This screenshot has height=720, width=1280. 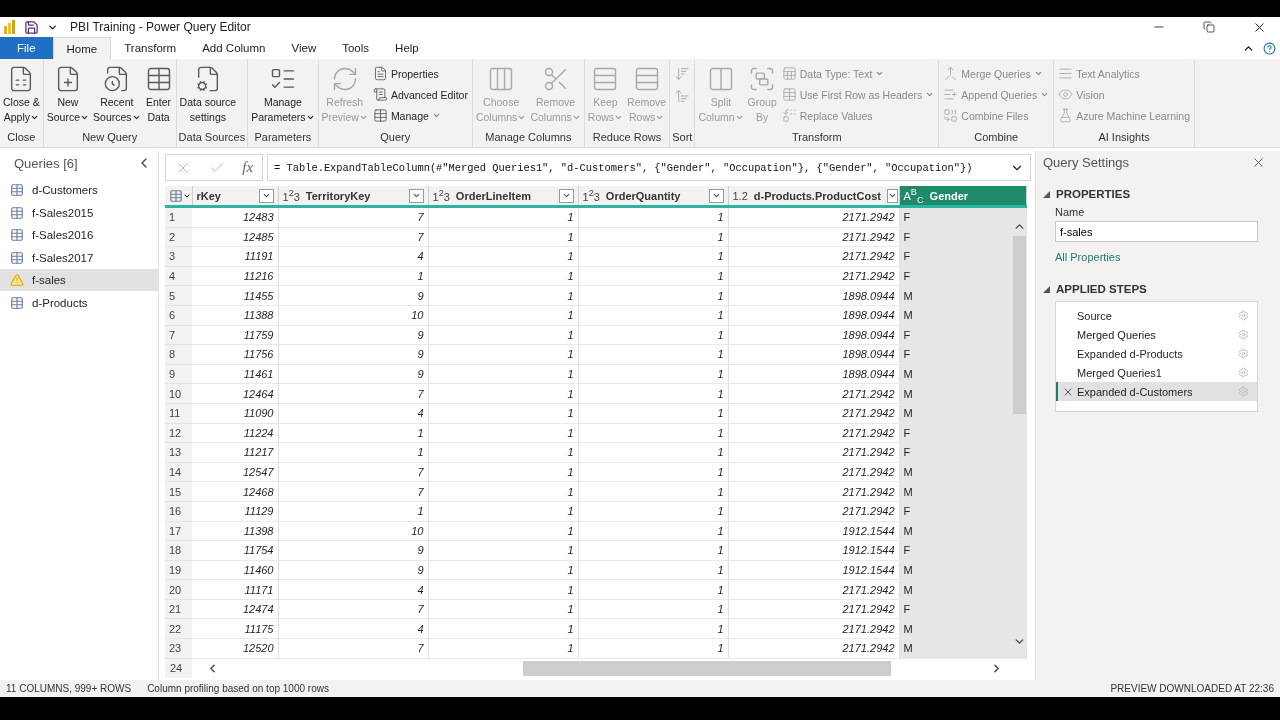 I want to click on query-item: f-Sales2015, so click(x=79, y=212).